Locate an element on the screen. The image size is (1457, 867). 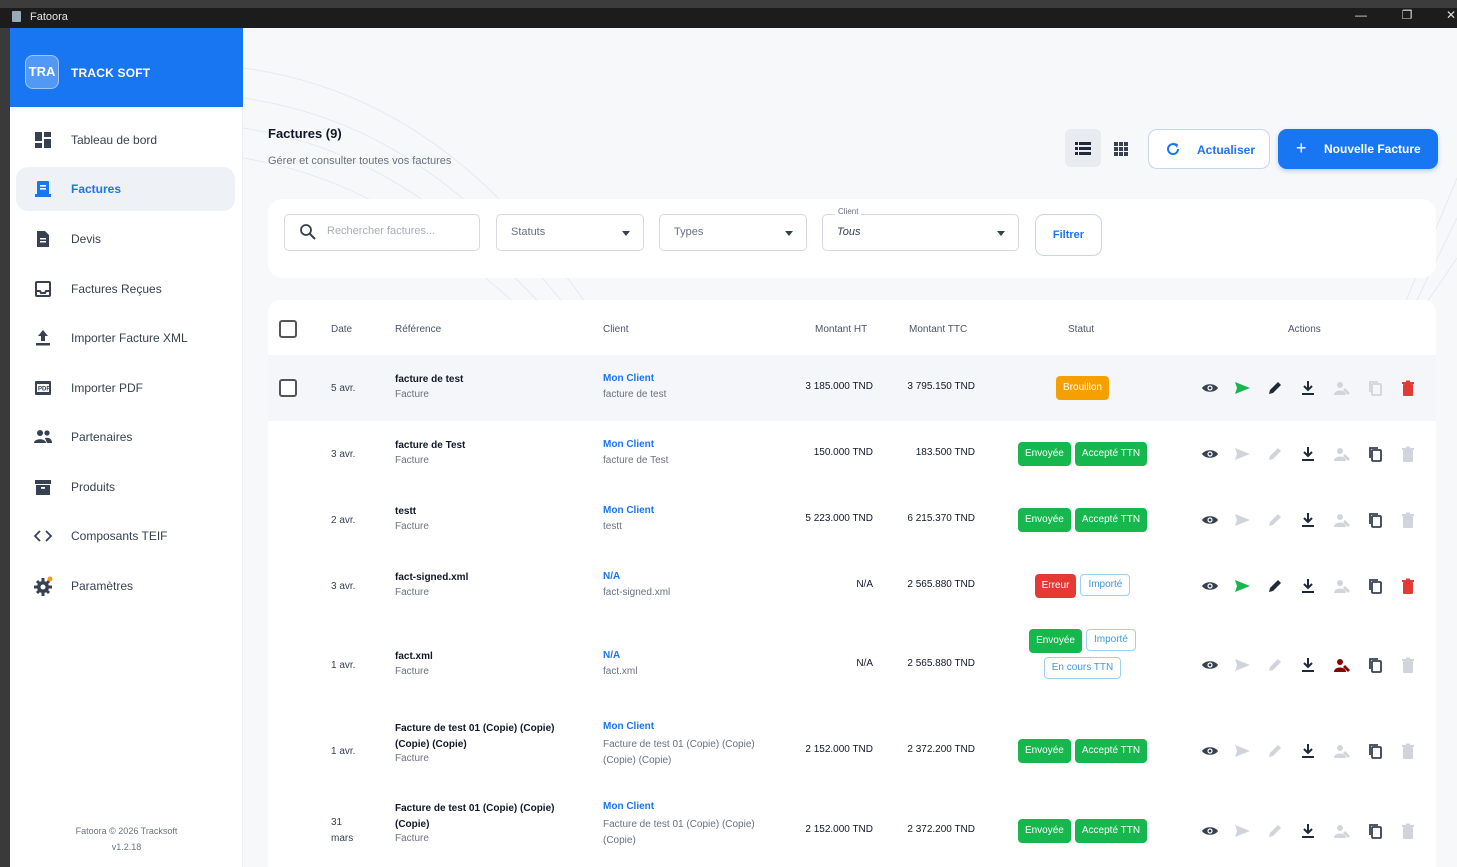
close-window-button: ✕ is located at coordinates (1446, 18).